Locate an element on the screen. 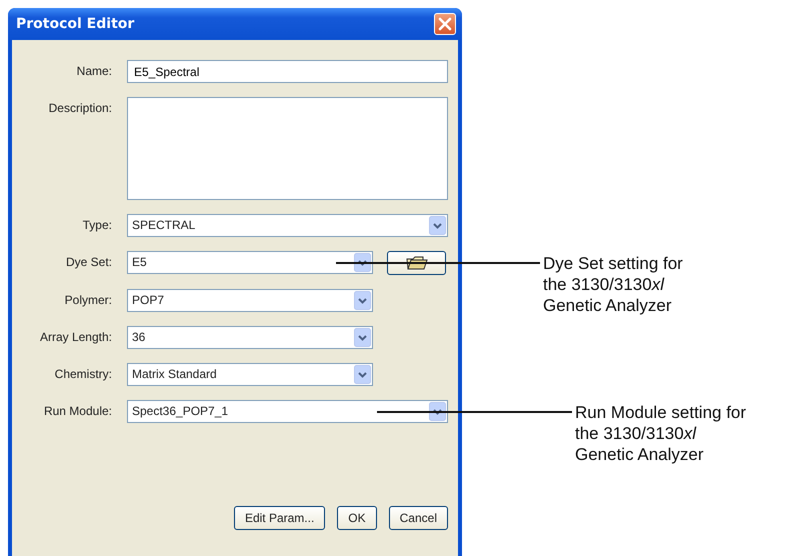 This screenshot has width=808, height=556. field-label: Description: is located at coordinates (80, 108).